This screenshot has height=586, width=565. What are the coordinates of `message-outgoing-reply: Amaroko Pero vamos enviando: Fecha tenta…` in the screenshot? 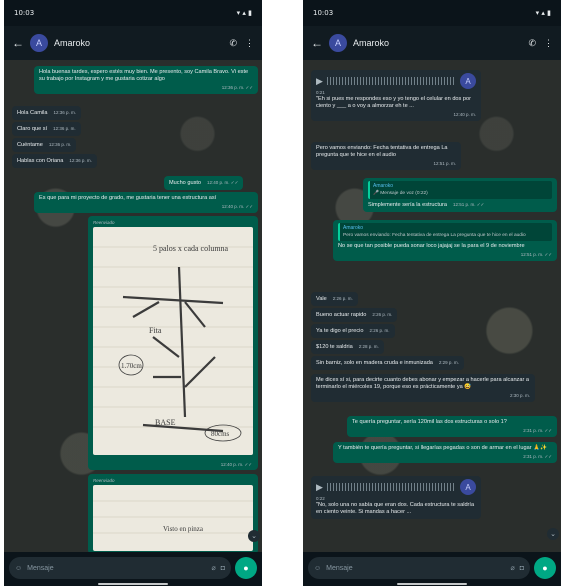 It's located at (445, 240).